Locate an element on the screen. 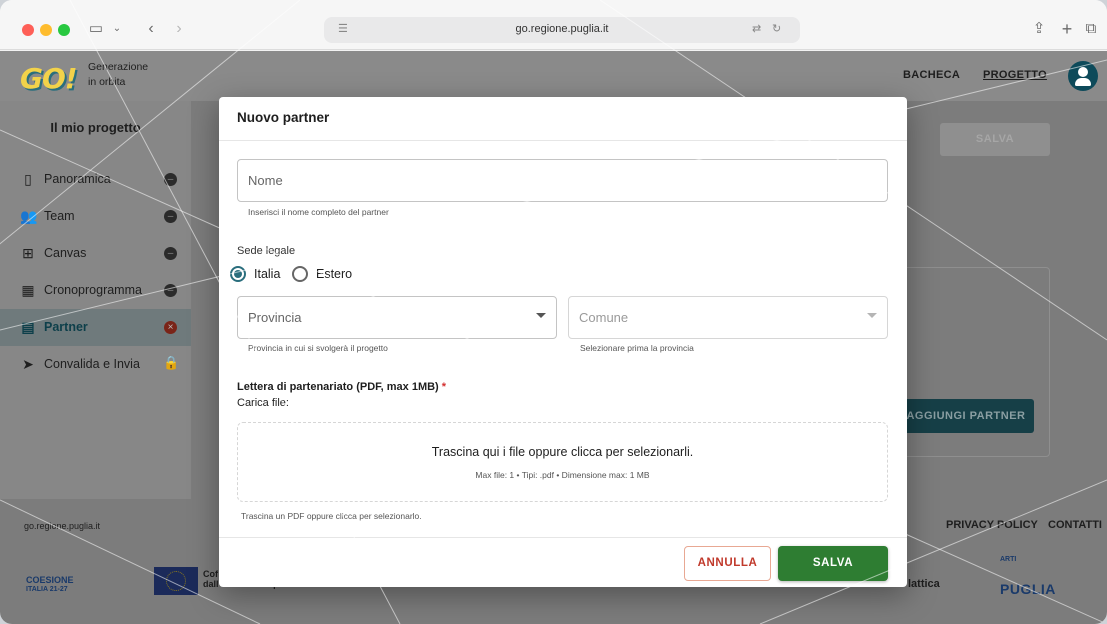 The image size is (1107, 624). building-icon: ▤ is located at coordinates (28, 327).